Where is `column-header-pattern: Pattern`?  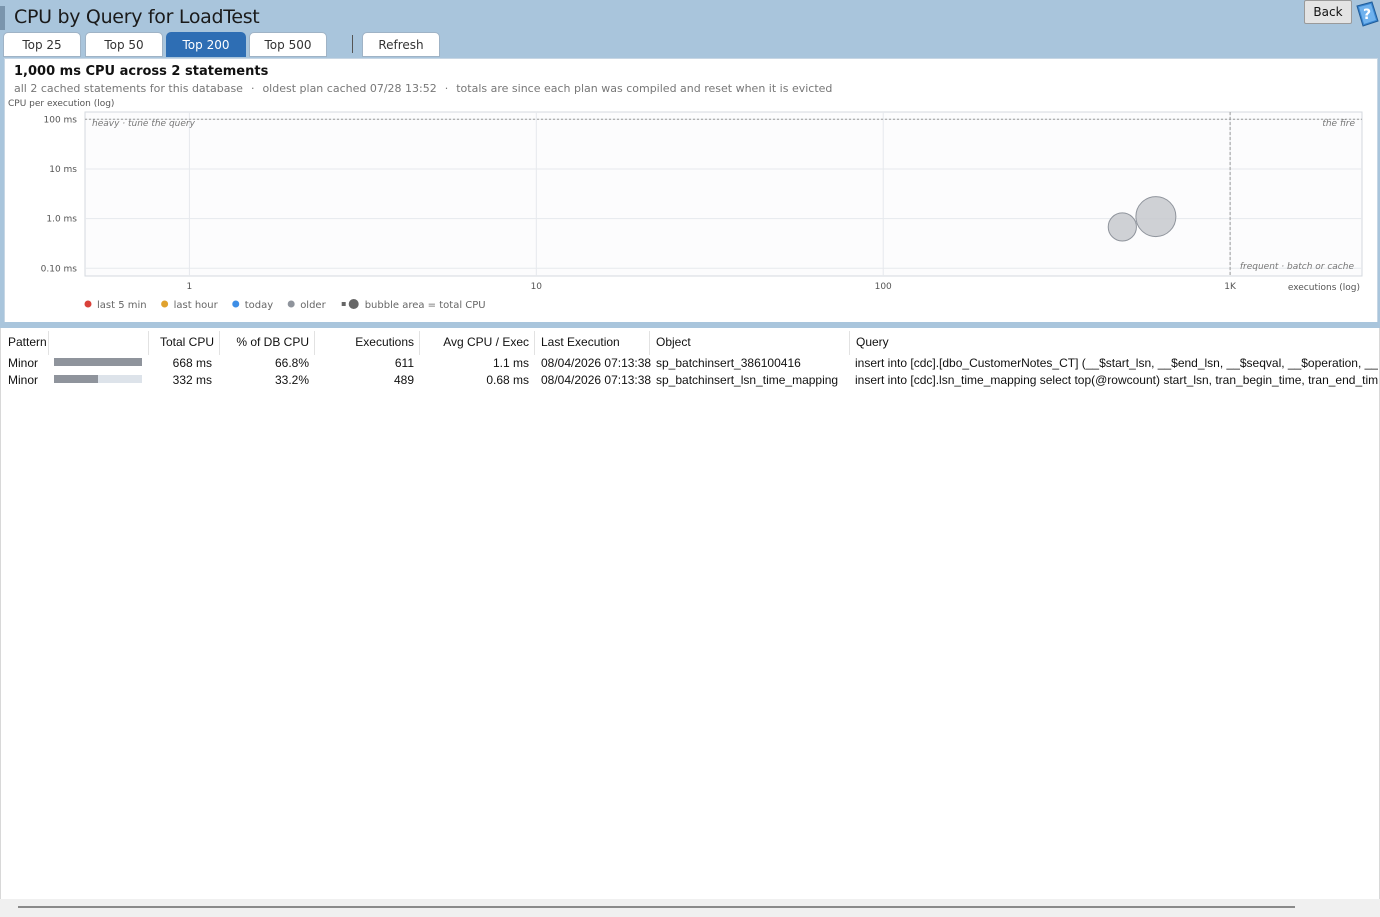 column-header-pattern: Pattern is located at coordinates (27, 342).